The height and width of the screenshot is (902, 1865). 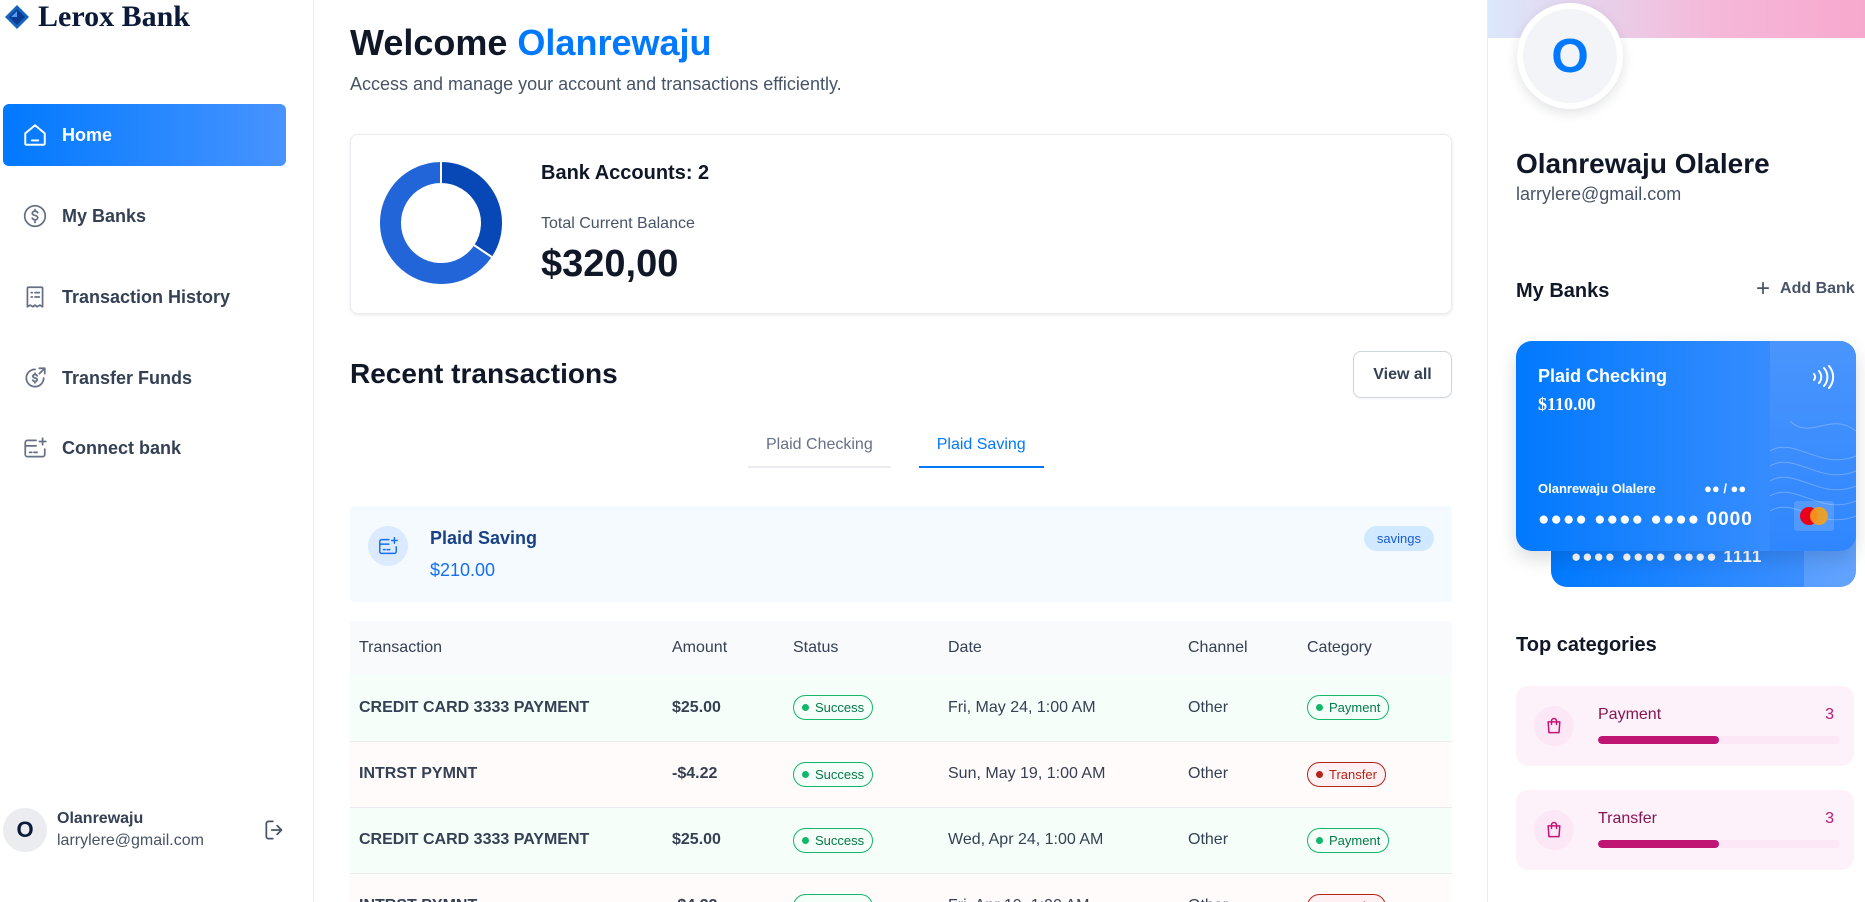 I want to click on dollar-circle-icon, so click(x=35, y=216).